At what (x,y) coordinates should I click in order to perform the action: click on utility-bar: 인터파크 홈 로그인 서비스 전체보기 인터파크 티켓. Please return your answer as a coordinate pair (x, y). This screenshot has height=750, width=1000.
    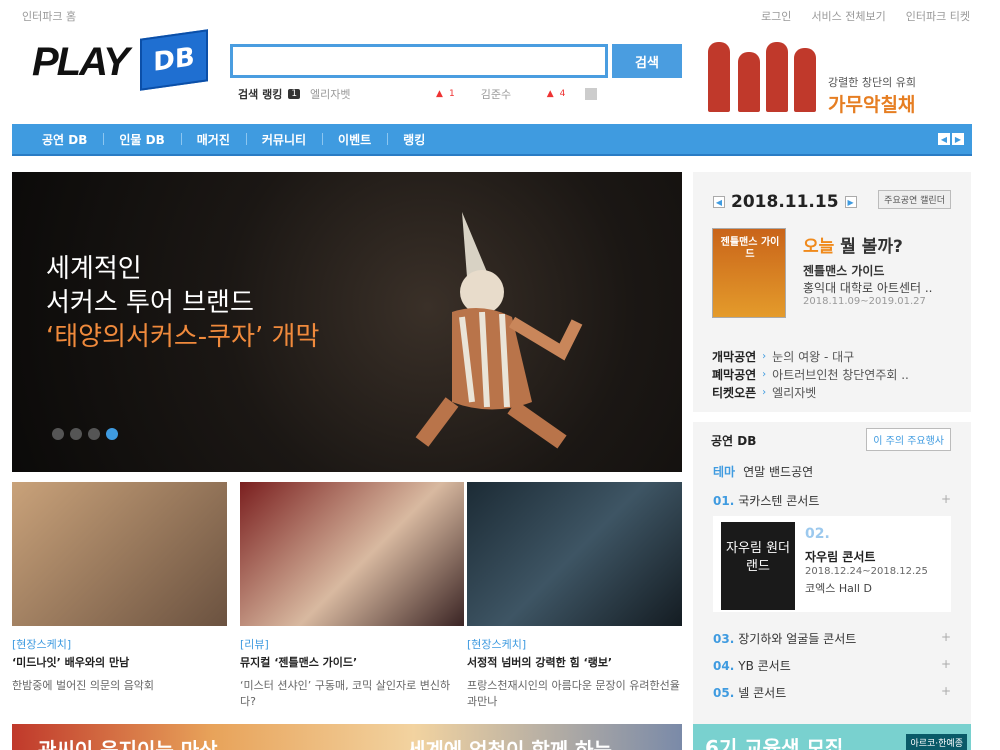
    Looking at the image, I should click on (500, 15).